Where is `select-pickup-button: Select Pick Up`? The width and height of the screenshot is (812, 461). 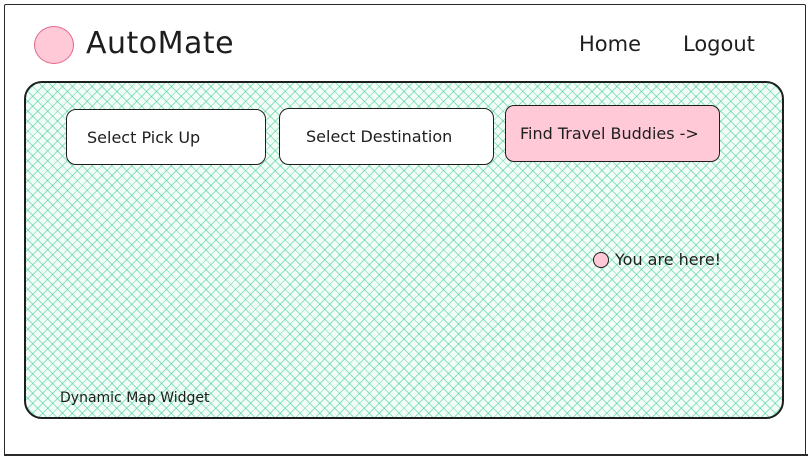 select-pickup-button: Select Pick Up is located at coordinates (166, 137).